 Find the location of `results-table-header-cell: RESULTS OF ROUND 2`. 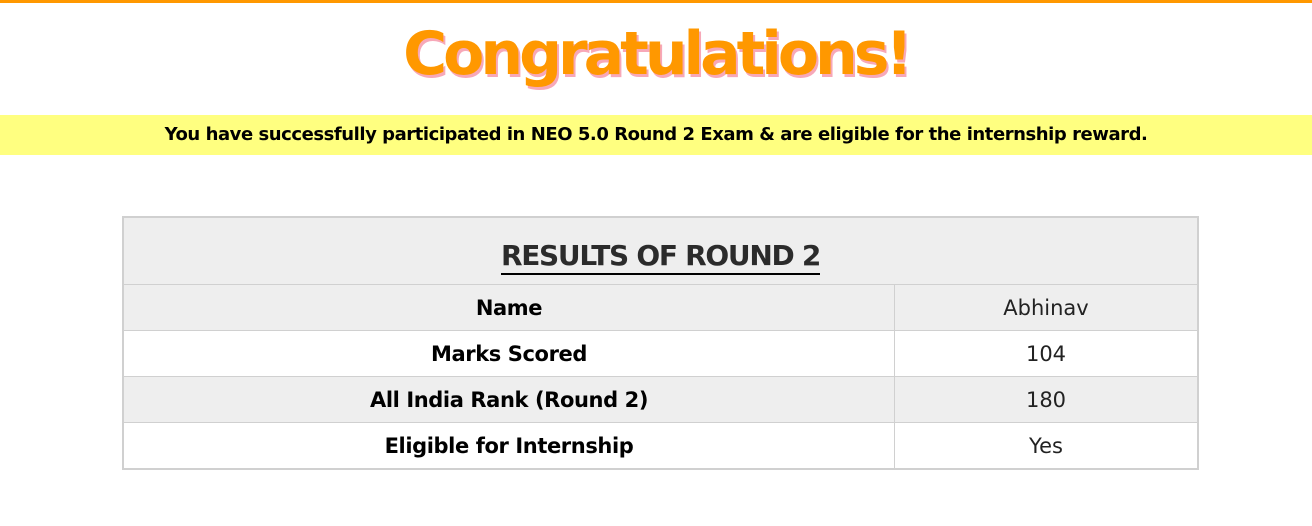

results-table-header-cell: RESULTS OF ROUND 2 is located at coordinates (660, 250).